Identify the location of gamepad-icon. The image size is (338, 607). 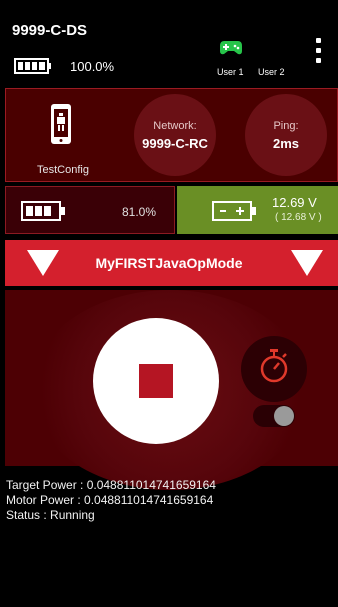
(231, 48).